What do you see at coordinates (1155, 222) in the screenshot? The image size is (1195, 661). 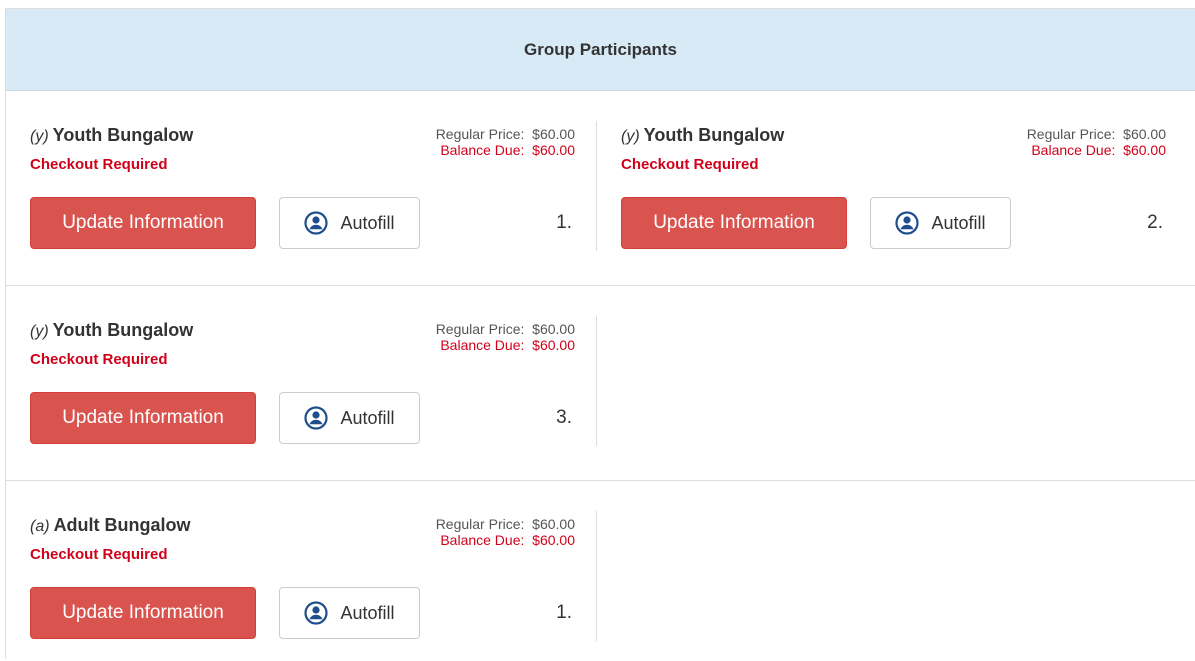 I see `participant-number: 2.` at bounding box center [1155, 222].